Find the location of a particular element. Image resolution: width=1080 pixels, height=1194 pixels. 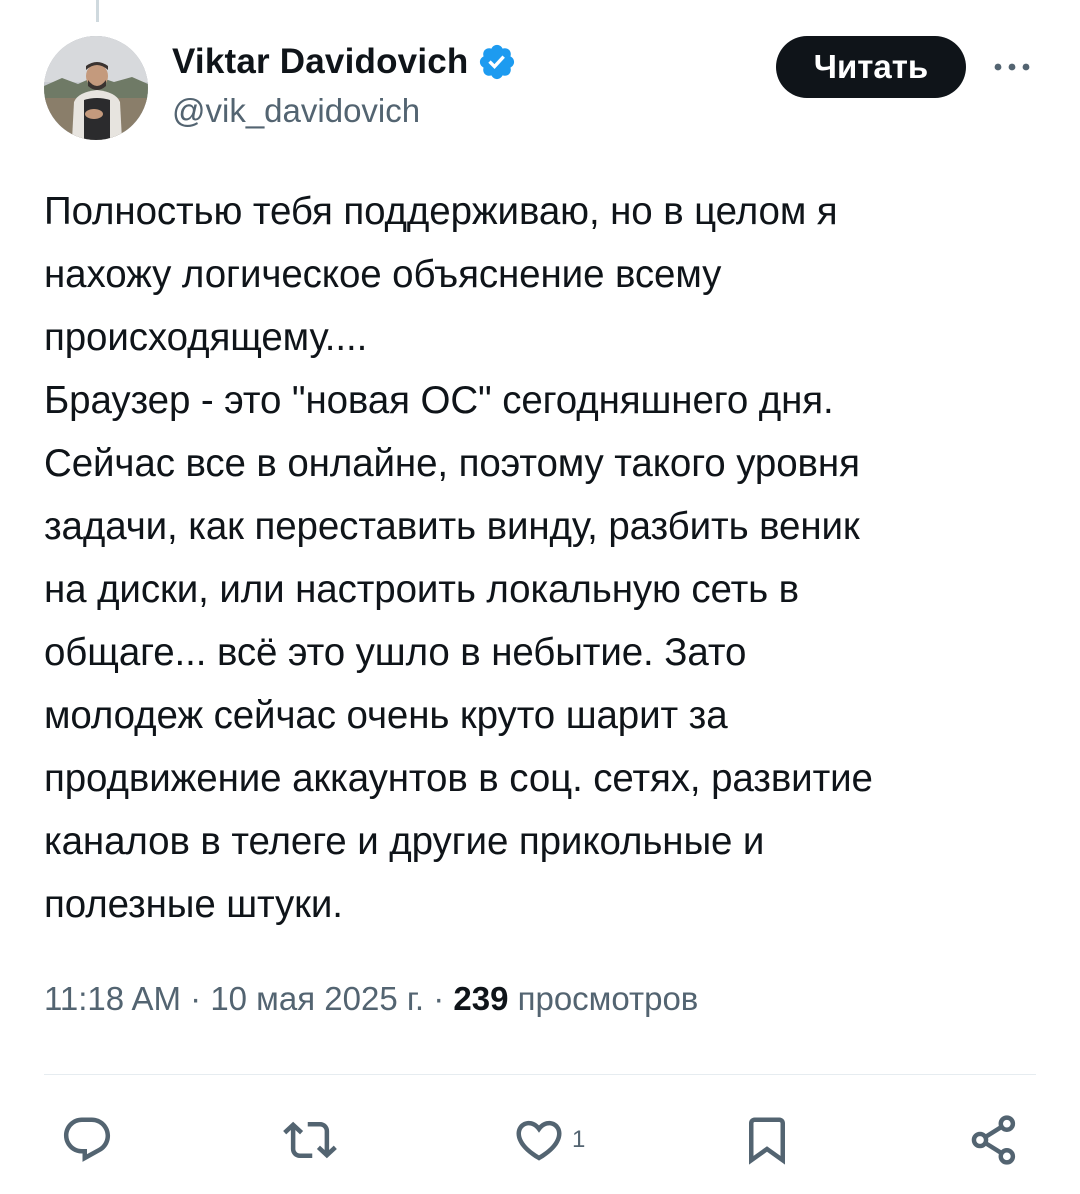

reply-icon is located at coordinates (87, 1139).